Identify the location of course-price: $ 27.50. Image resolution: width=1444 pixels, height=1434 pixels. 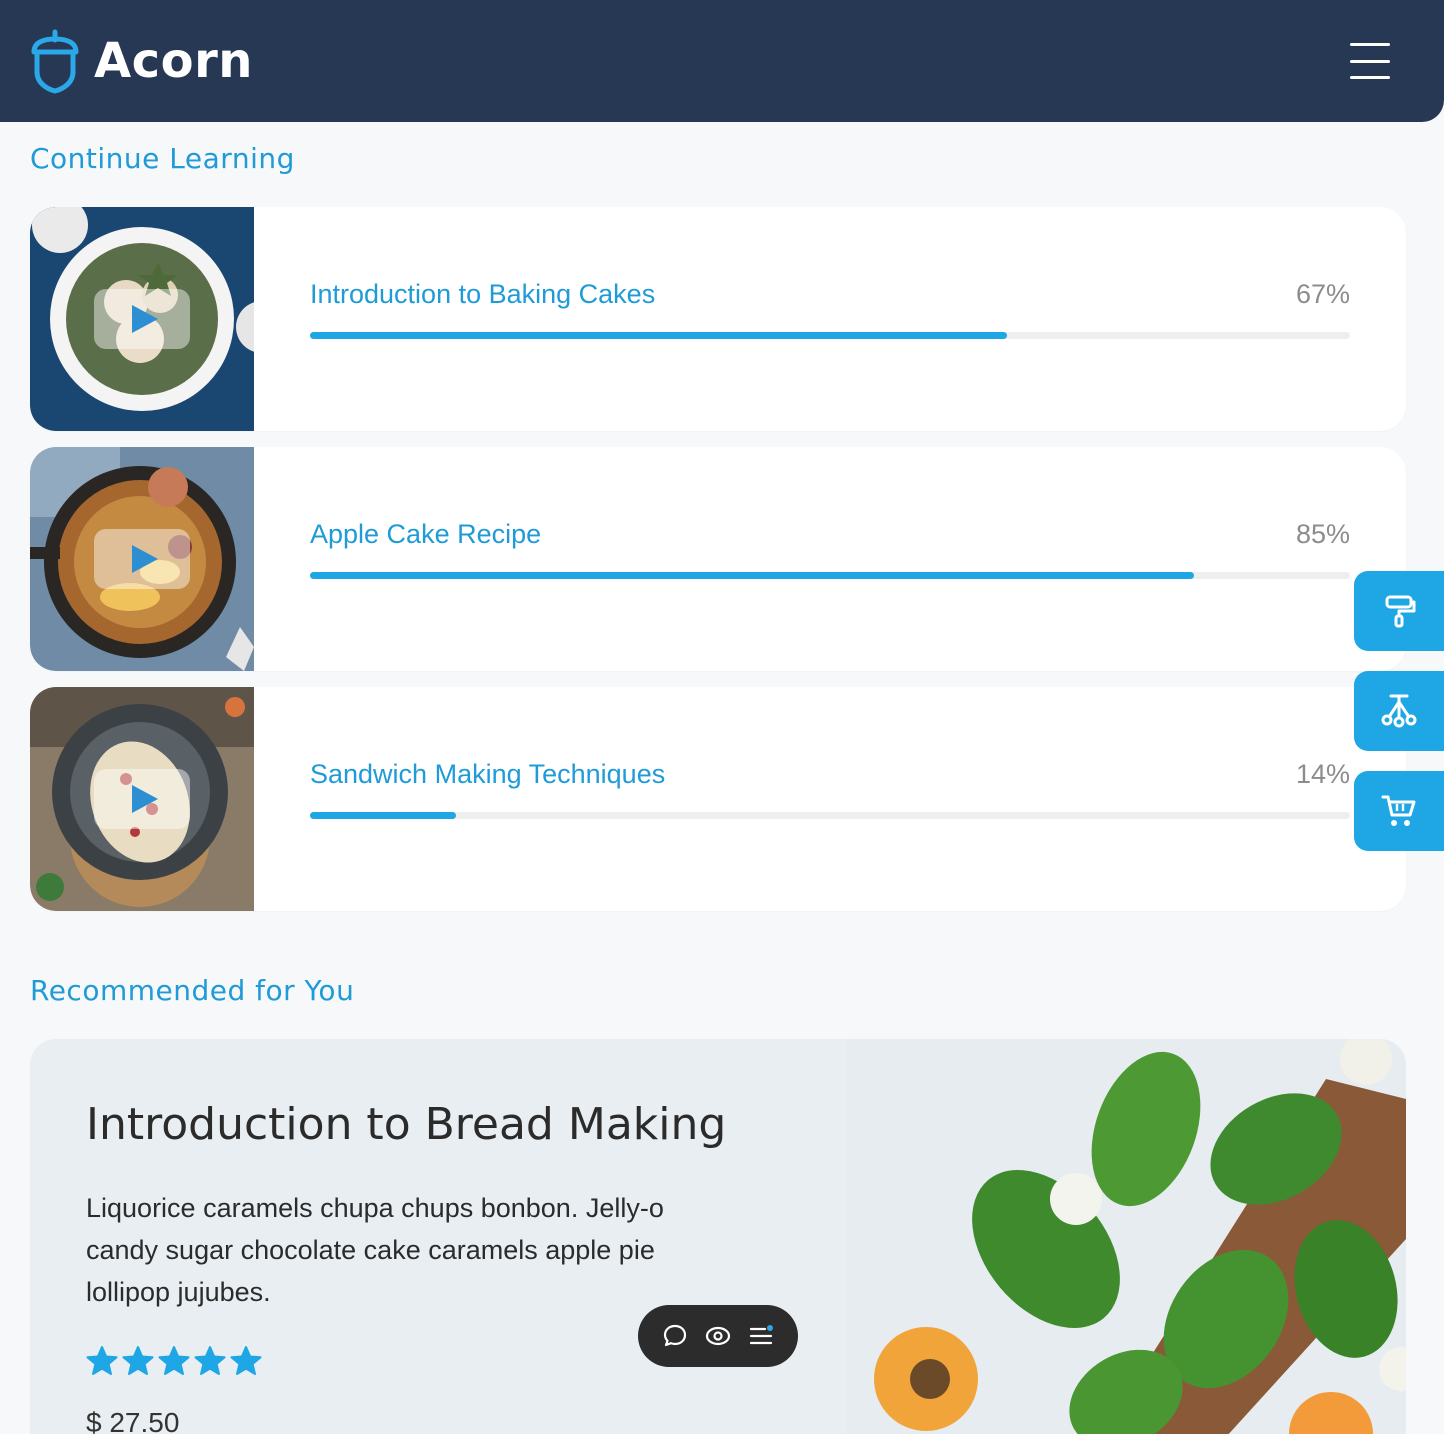
(133, 1420).